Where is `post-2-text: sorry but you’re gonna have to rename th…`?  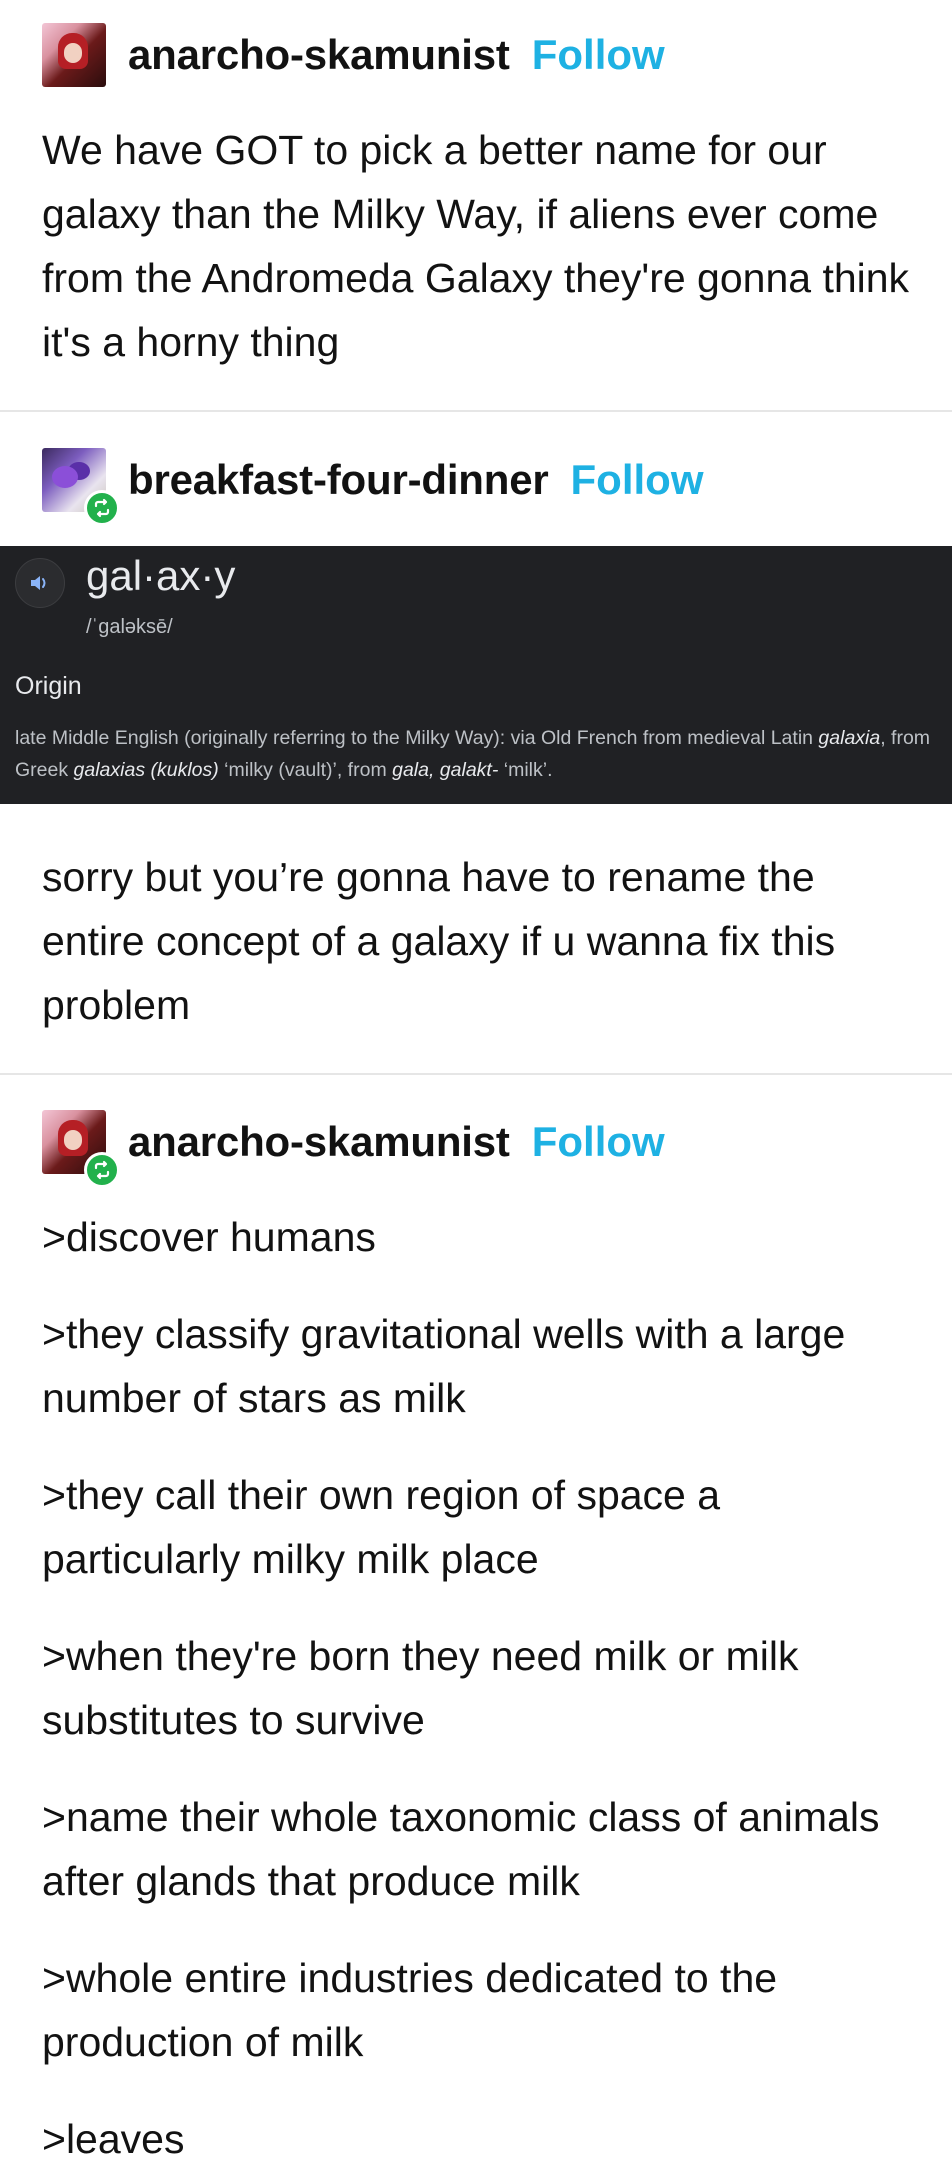
post-2-text: sorry but you’re gonna have to rename th… is located at coordinates (482, 941).